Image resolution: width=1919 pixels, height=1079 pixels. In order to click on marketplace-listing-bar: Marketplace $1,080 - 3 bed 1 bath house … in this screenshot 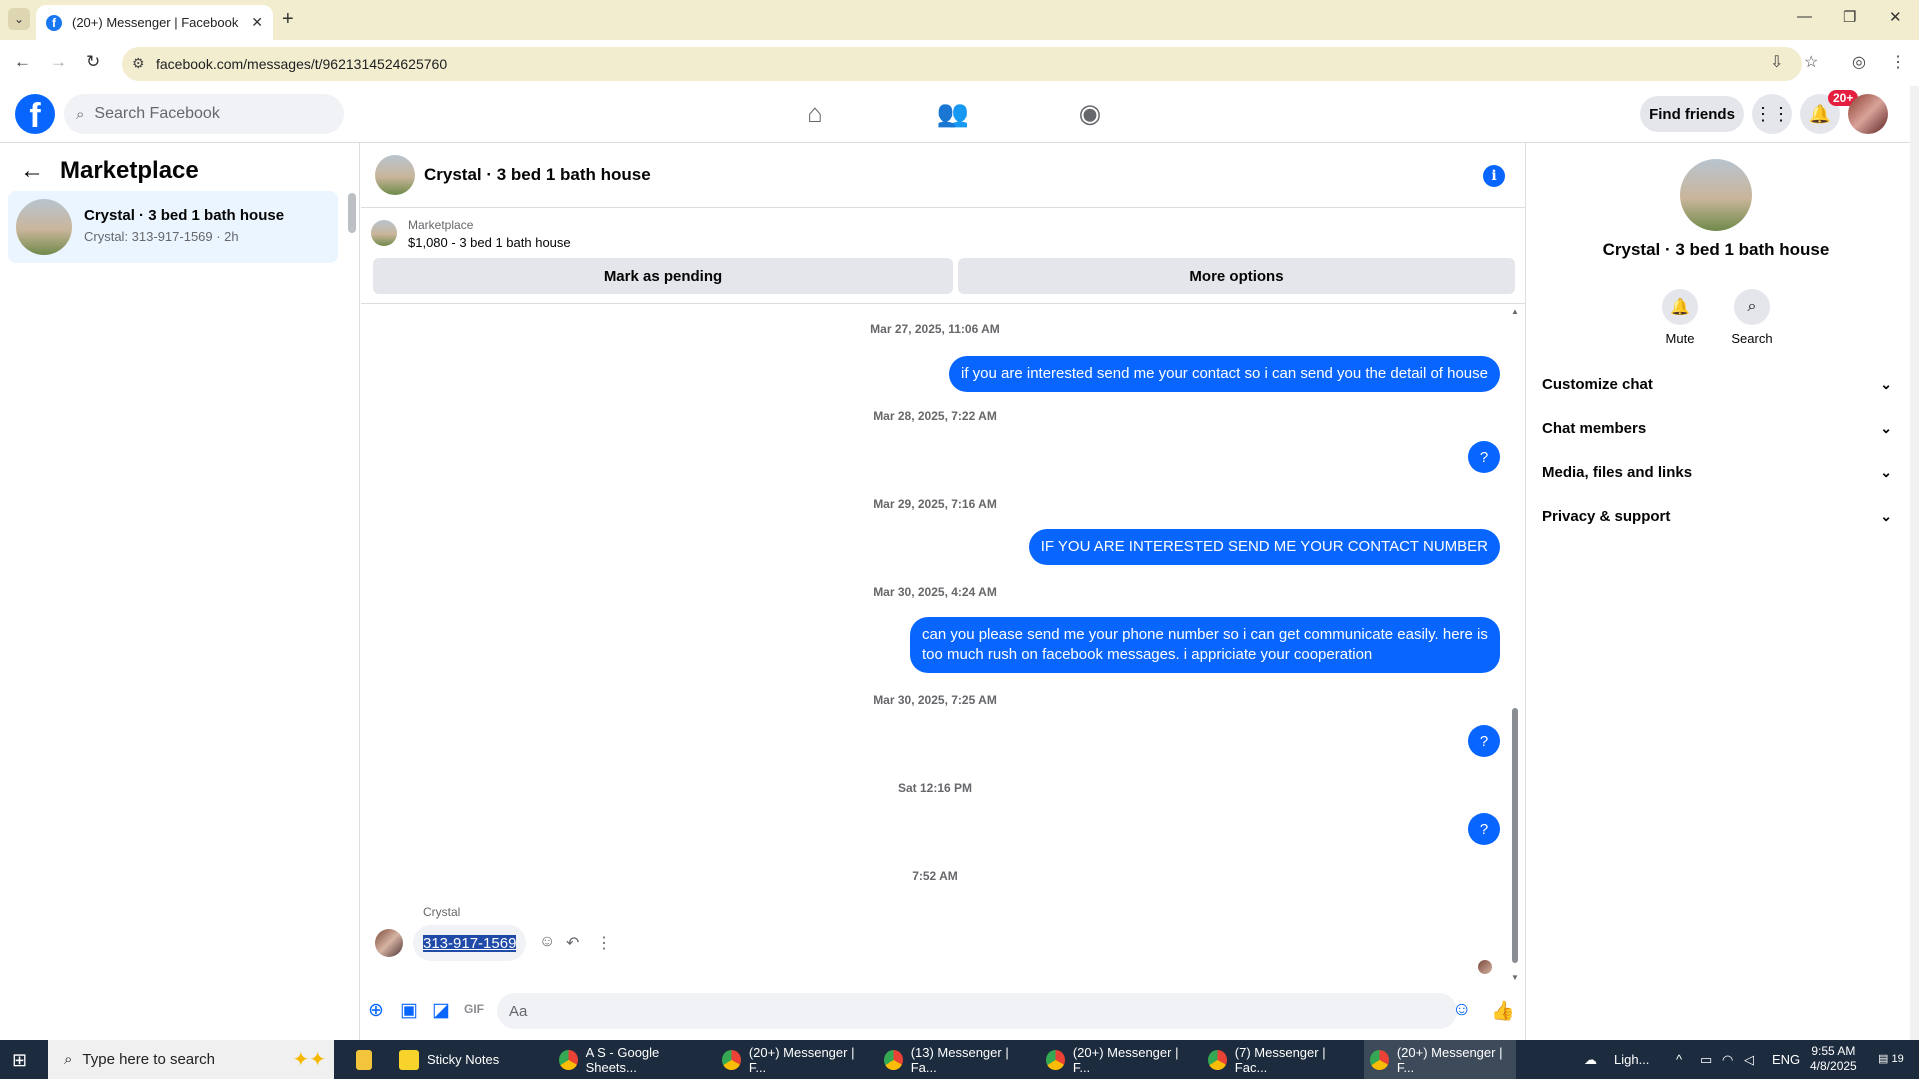, I will do `click(943, 256)`.